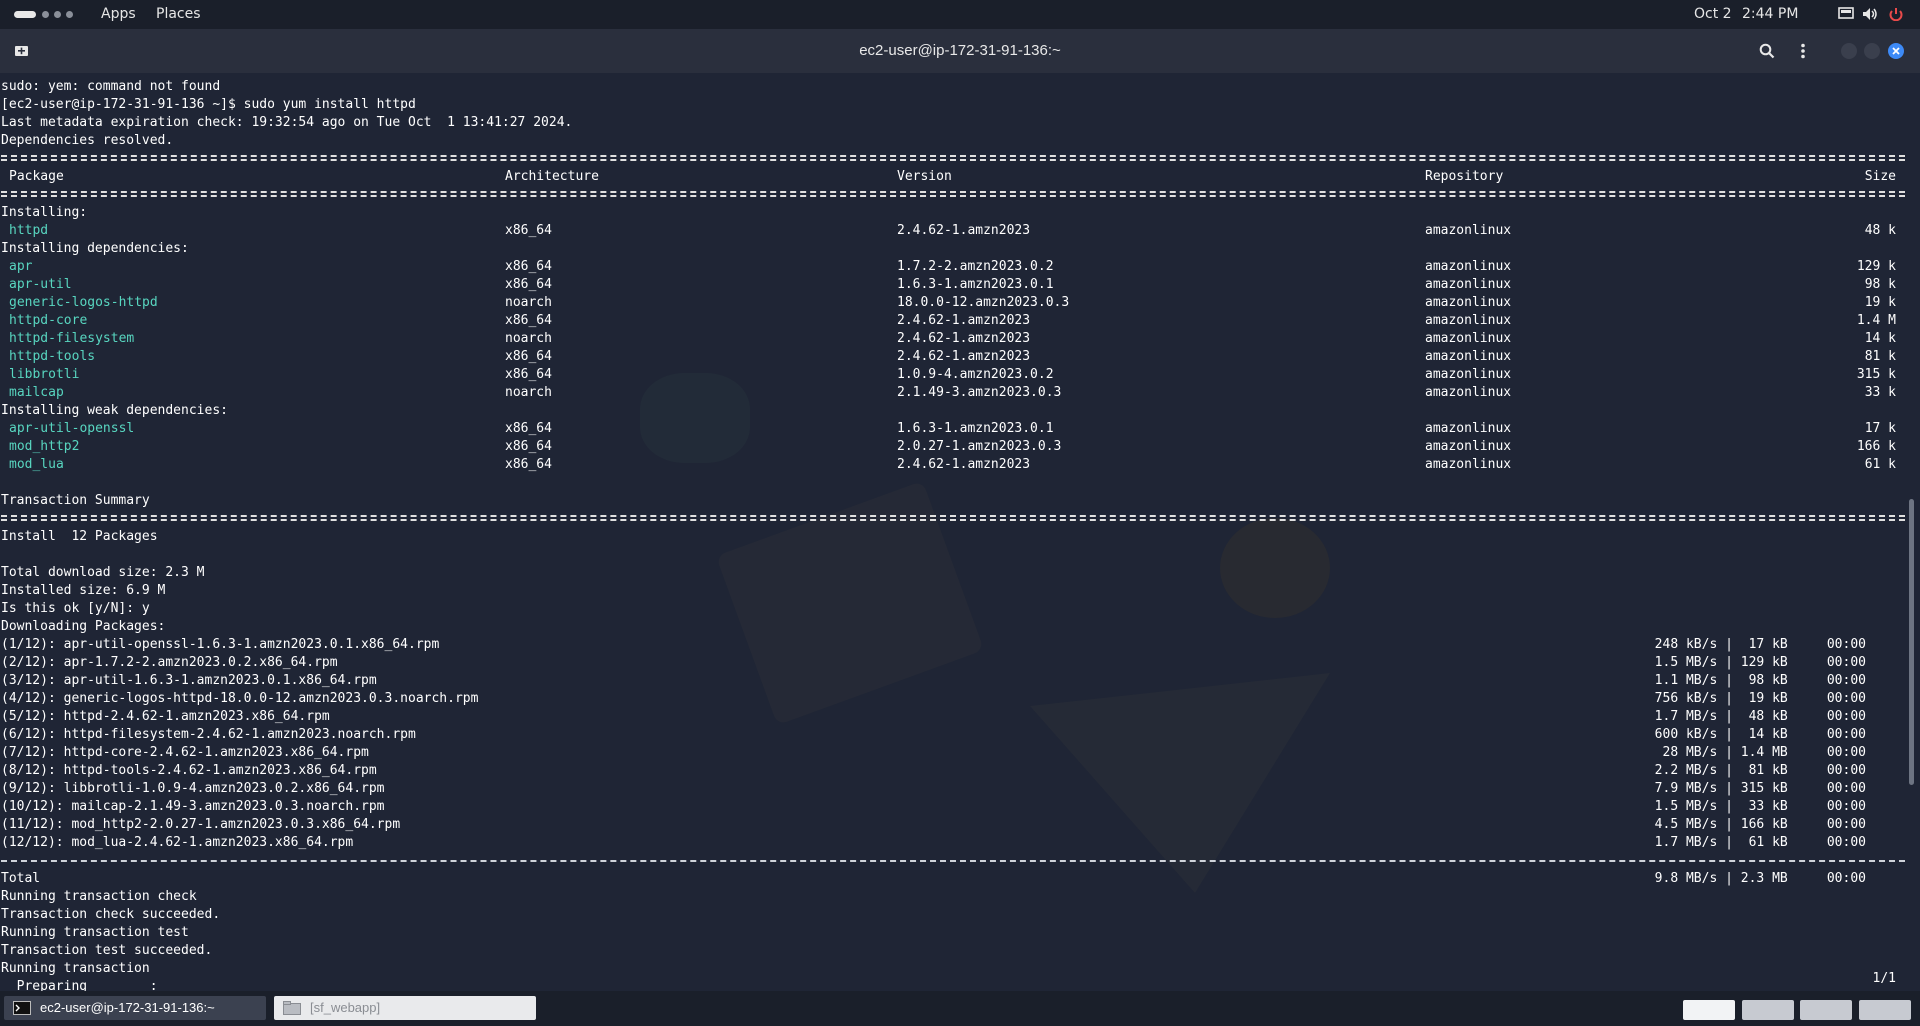  What do you see at coordinates (135, 1008) in the screenshot?
I see `taskbar-terminal-task: ec2-user@ip-172-31-91-136:~` at bounding box center [135, 1008].